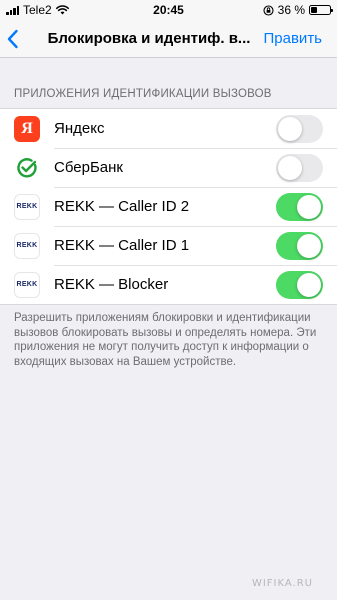  I want to click on sberbank-app-icon, so click(27, 167).